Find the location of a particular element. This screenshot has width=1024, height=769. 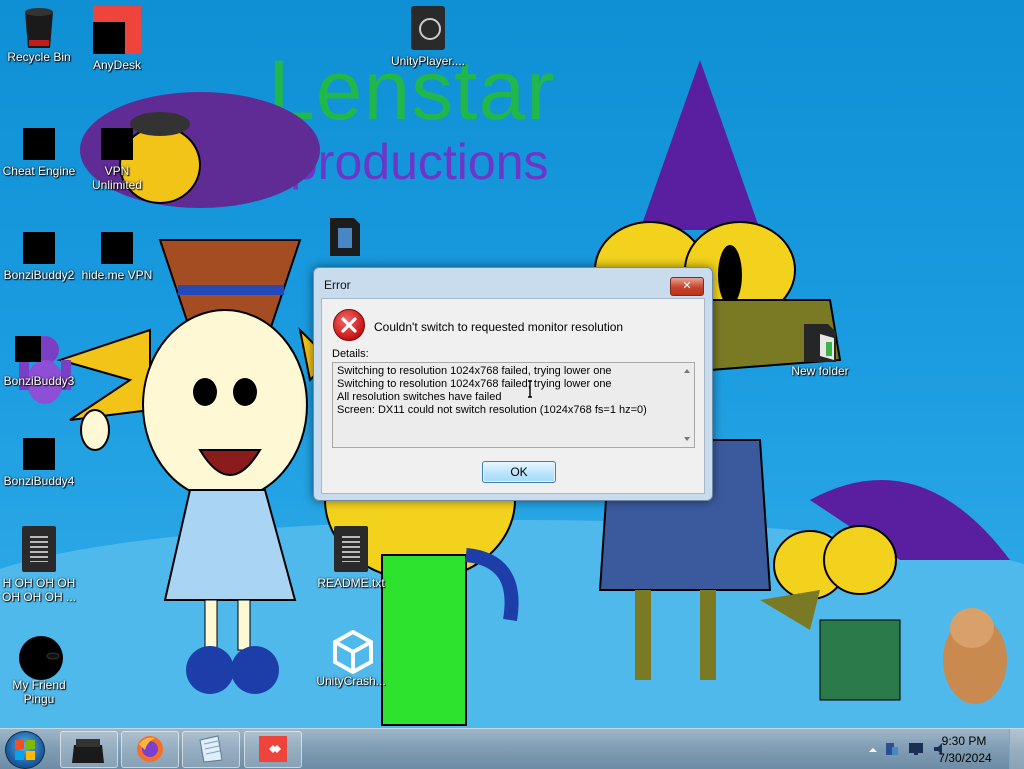

text-cursor-icon is located at coordinates (530, 389).